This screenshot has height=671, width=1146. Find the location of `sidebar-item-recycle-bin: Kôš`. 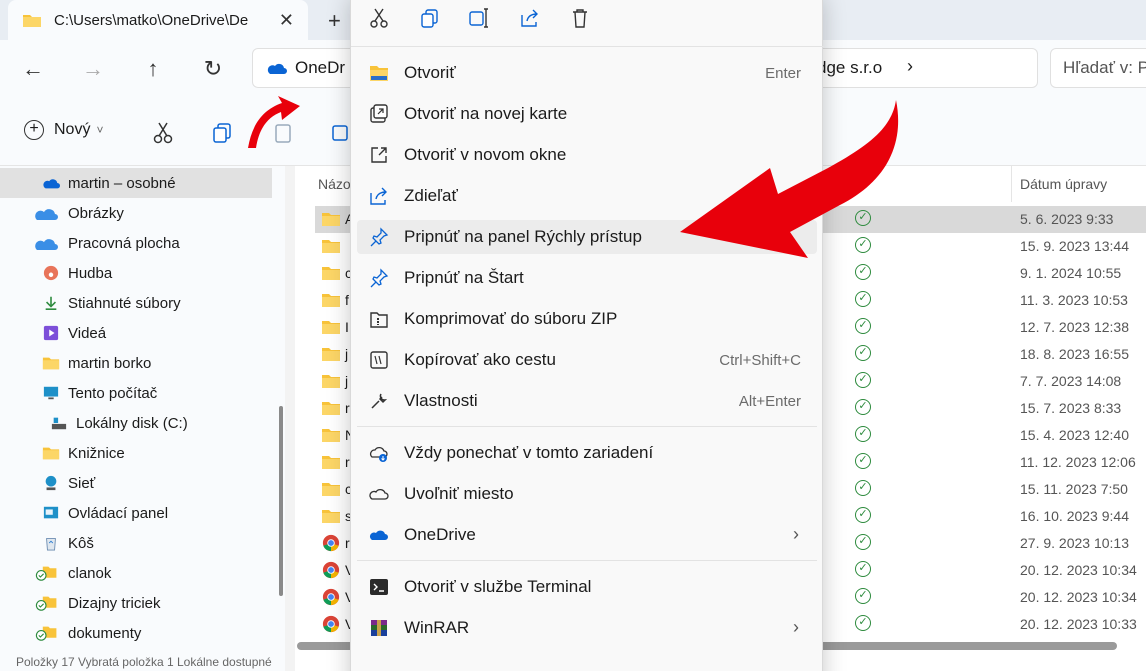

sidebar-item-recycle-bin: Kôš is located at coordinates (136, 543).